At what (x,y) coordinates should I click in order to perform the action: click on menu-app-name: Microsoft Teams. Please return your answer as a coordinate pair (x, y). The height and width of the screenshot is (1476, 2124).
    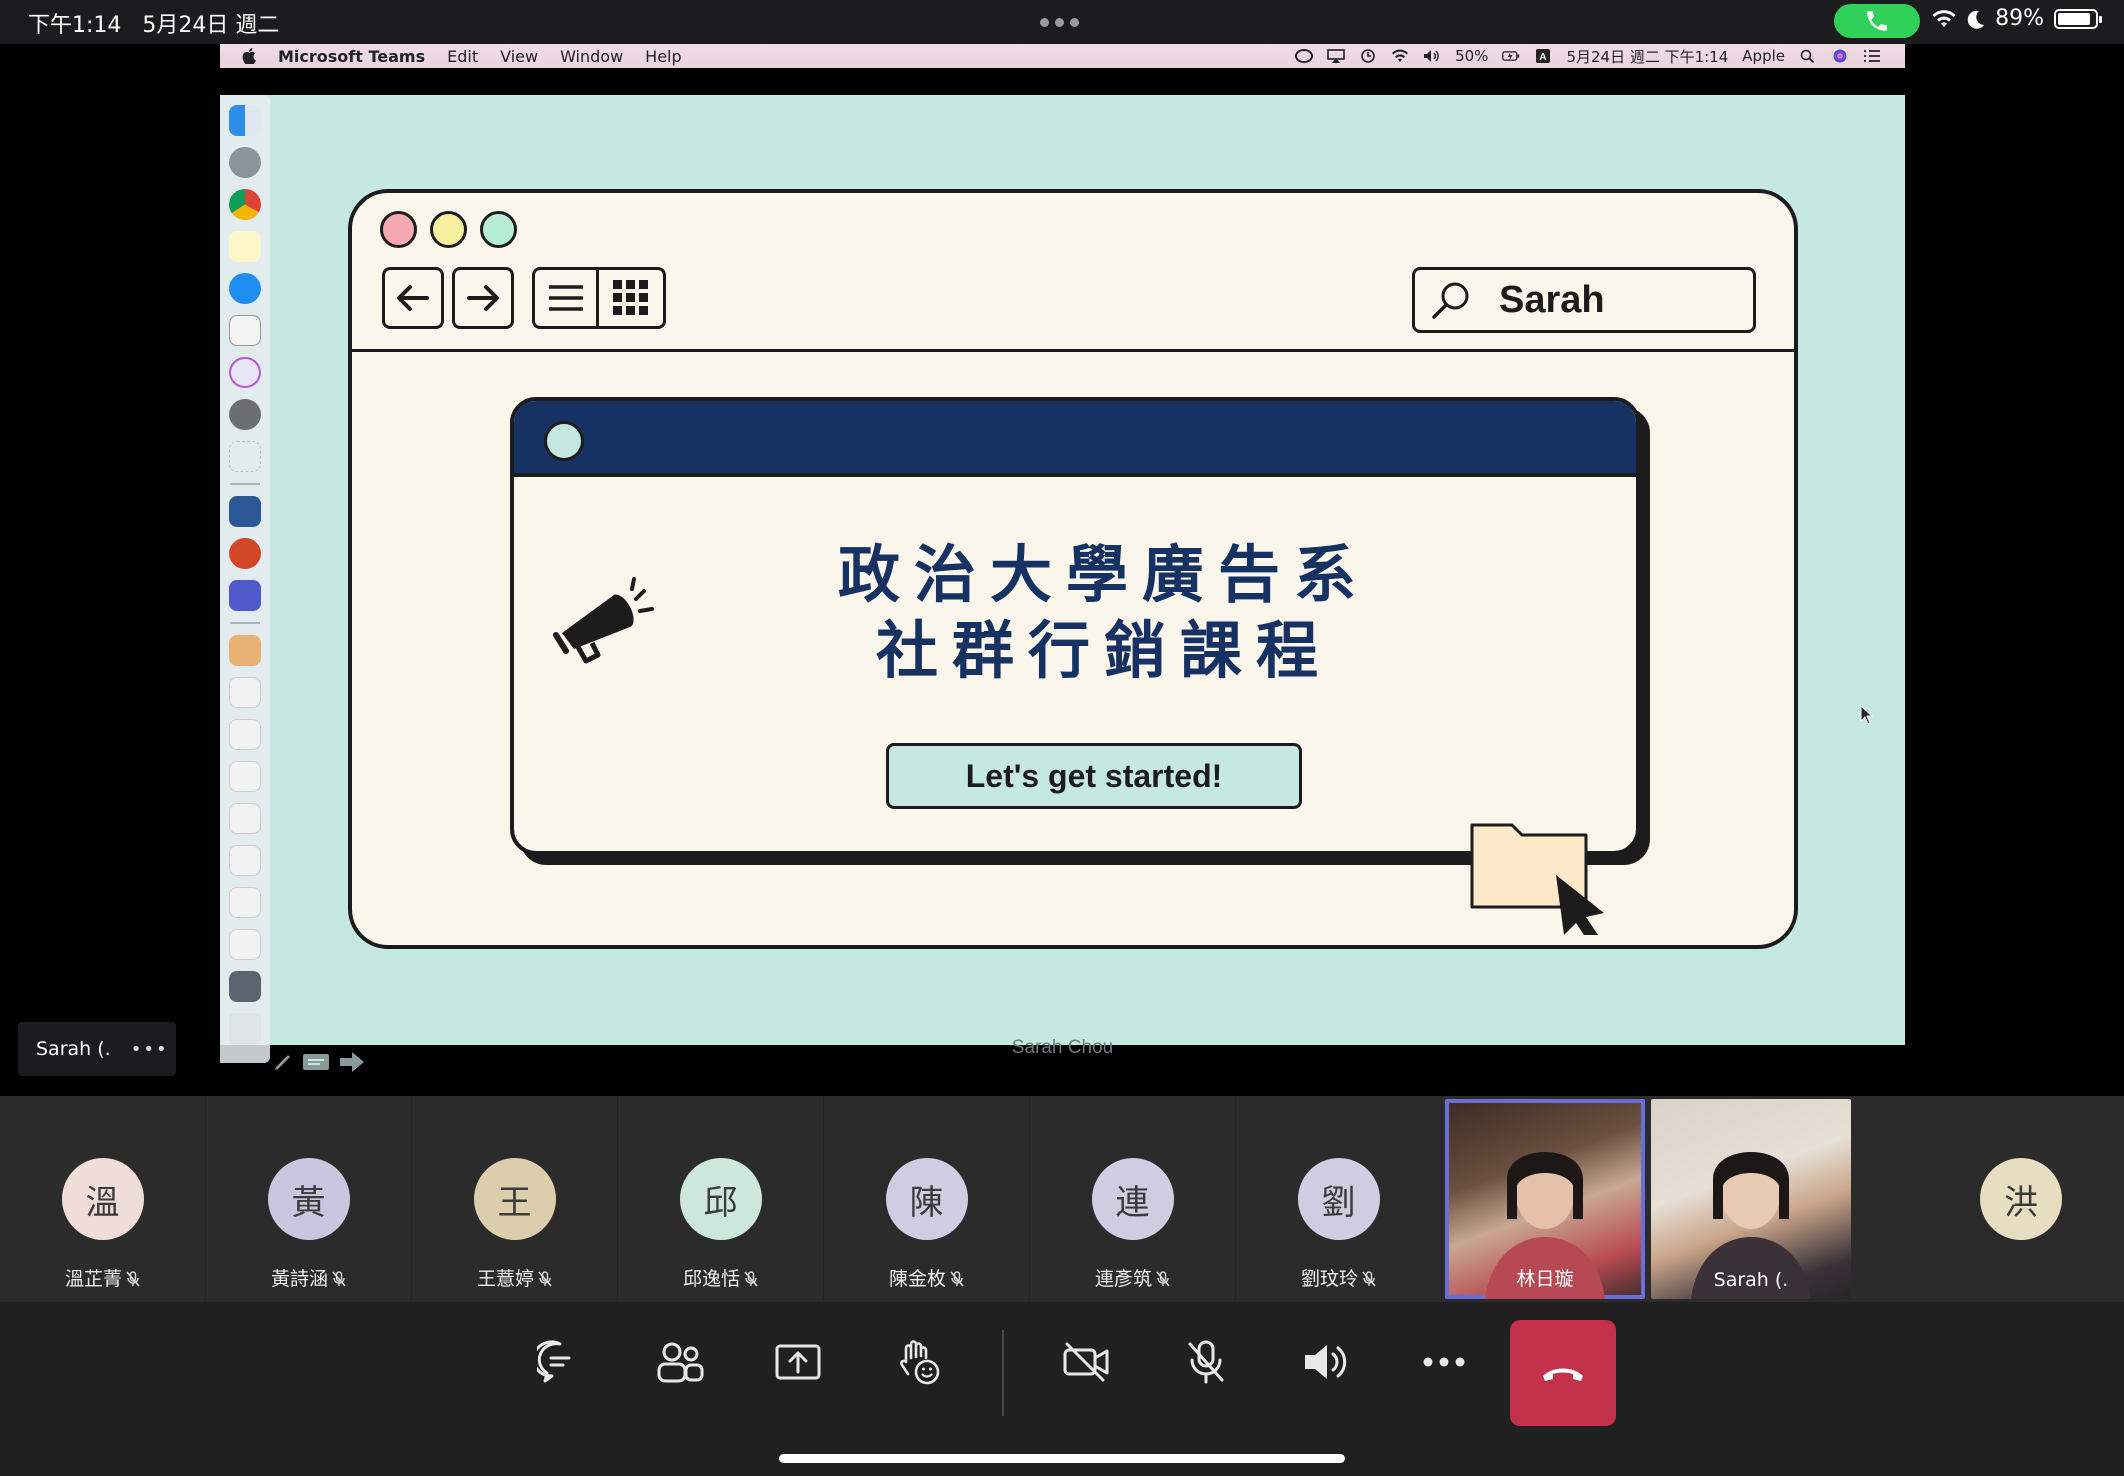
    Looking at the image, I should click on (351, 56).